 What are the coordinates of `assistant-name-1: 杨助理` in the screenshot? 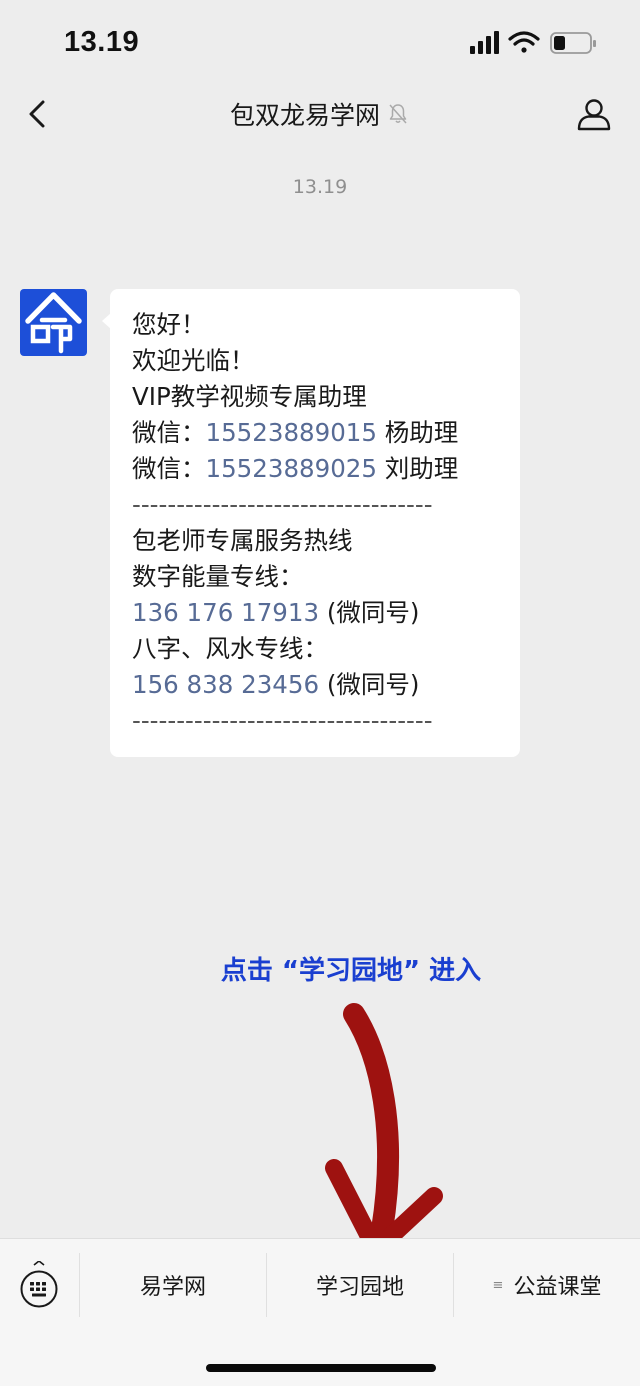 It's located at (417, 432).